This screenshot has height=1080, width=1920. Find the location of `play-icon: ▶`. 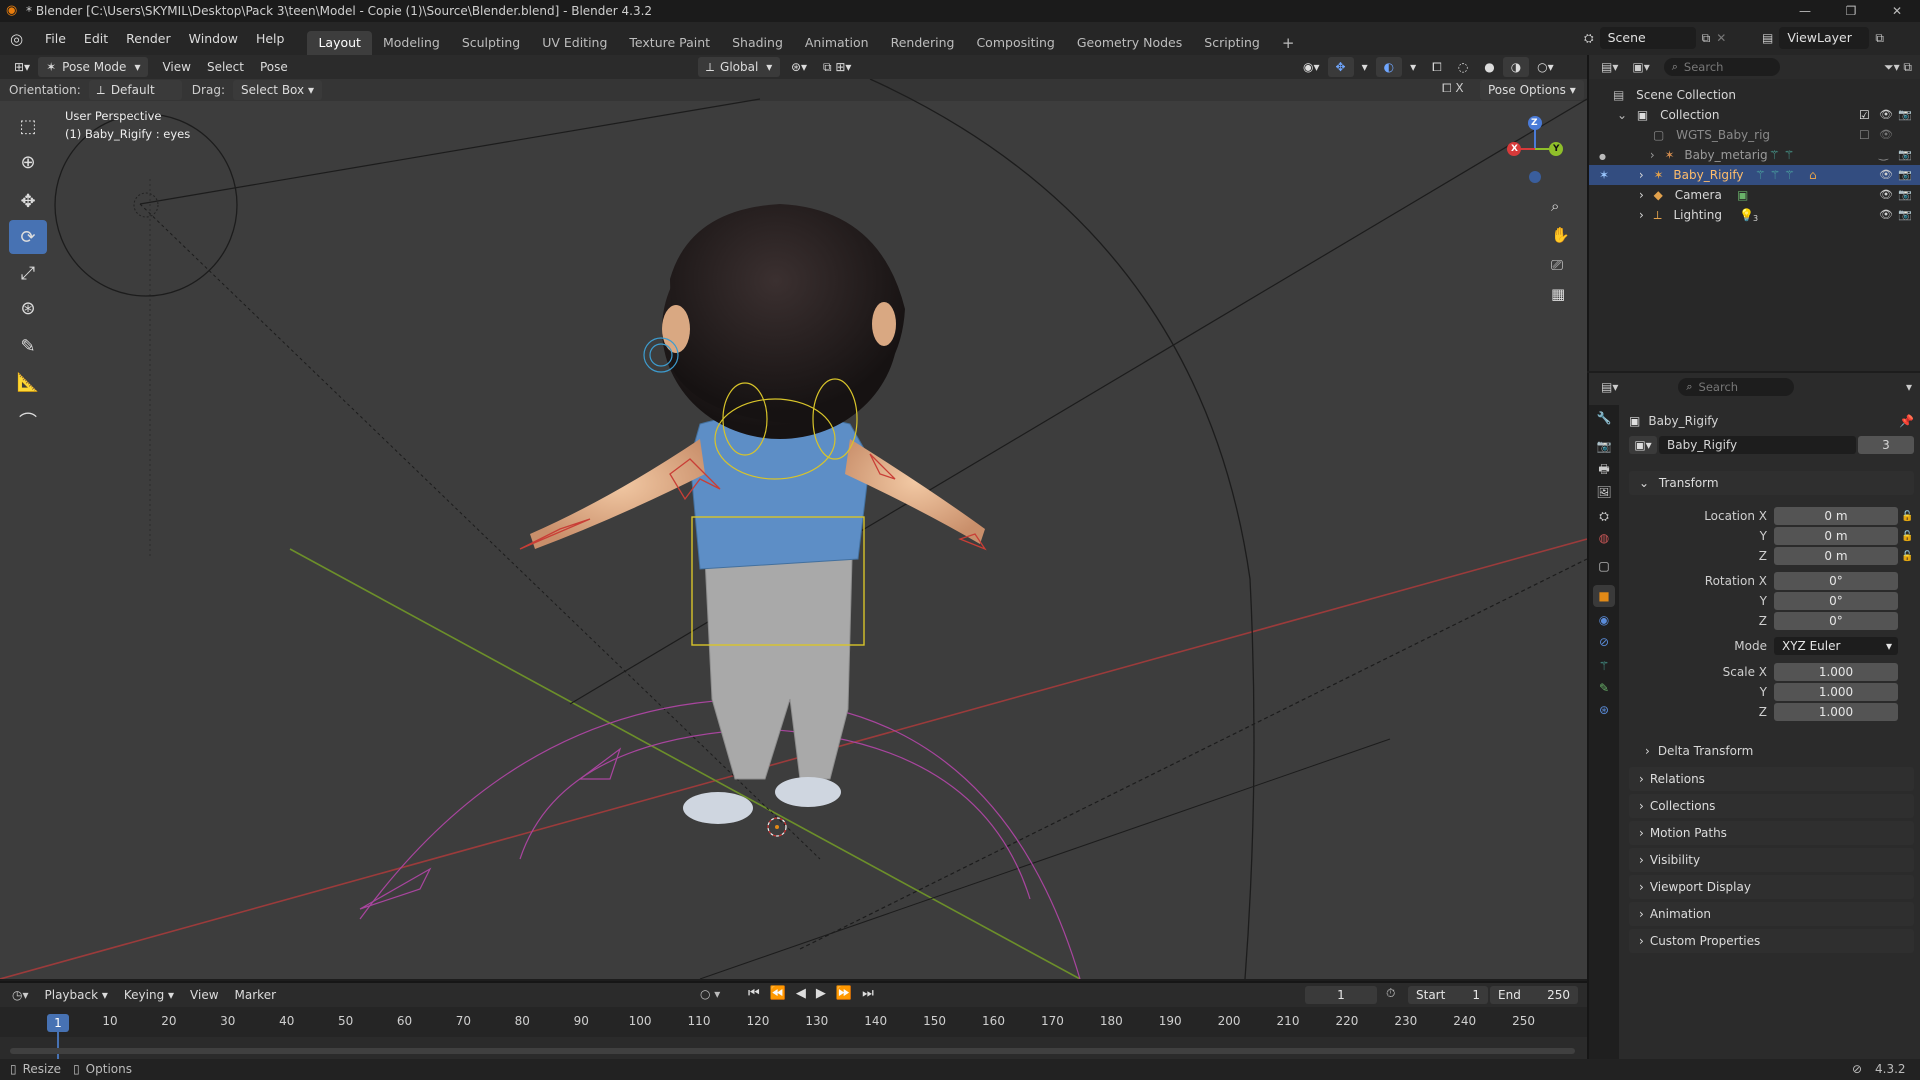

play-icon: ▶ is located at coordinates (821, 993).